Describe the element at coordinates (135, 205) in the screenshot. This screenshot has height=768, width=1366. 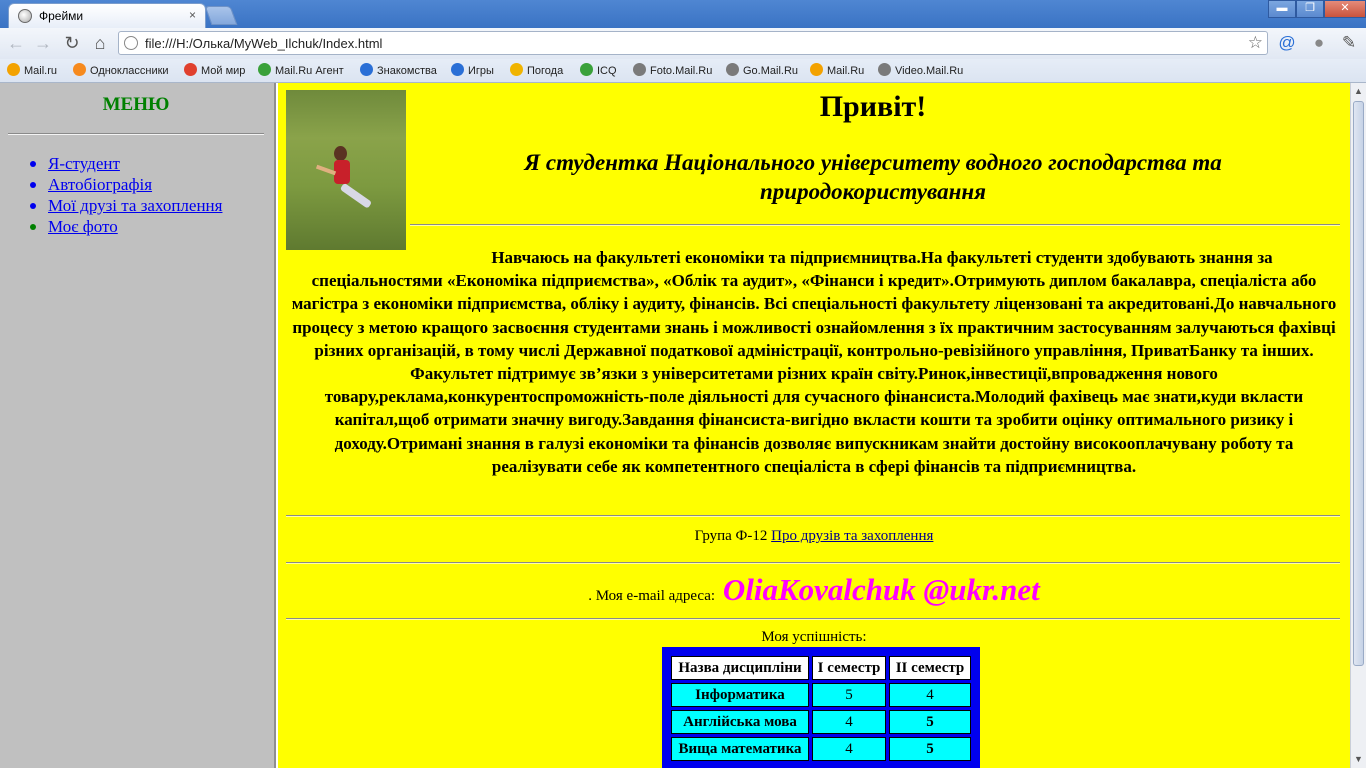
I see `menu-link-friends: Мої друзі та захоплення` at that location.